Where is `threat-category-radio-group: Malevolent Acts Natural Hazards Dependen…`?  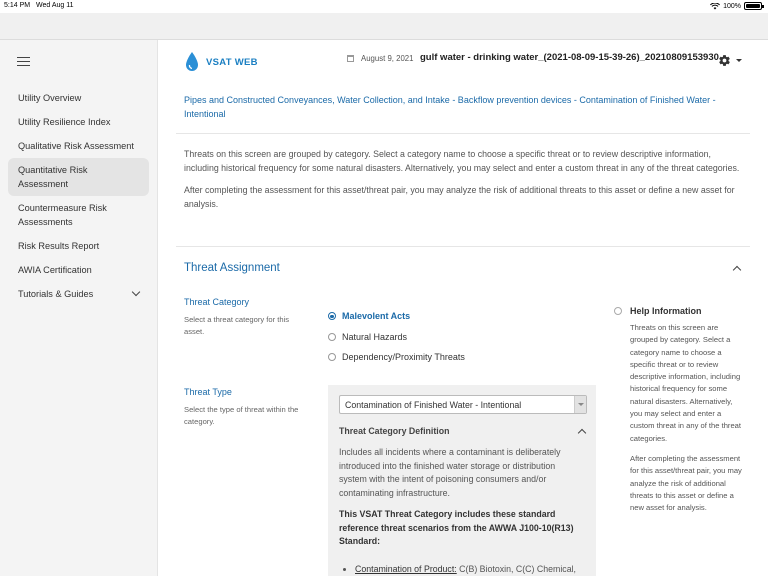 threat-category-radio-group: Malevolent Acts Natural Hazards Dependen… is located at coordinates (396, 337).